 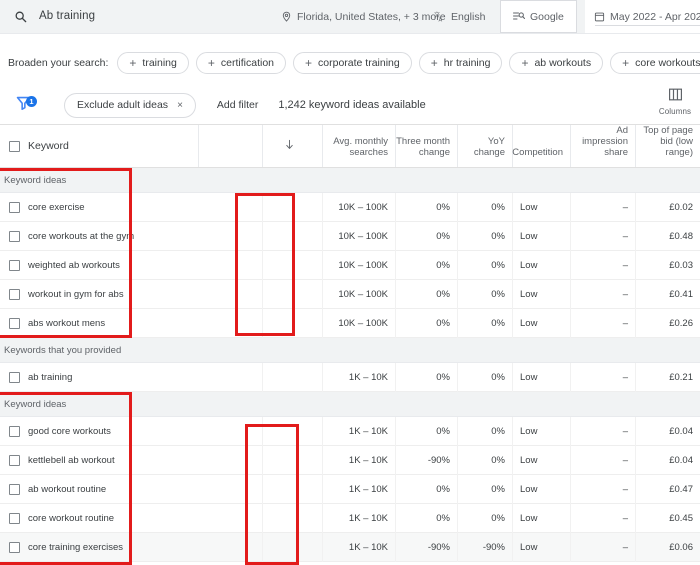 What do you see at coordinates (67, 323) in the screenshot?
I see `cell-keyword: abs workout mens` at bounding box center [67, 323].